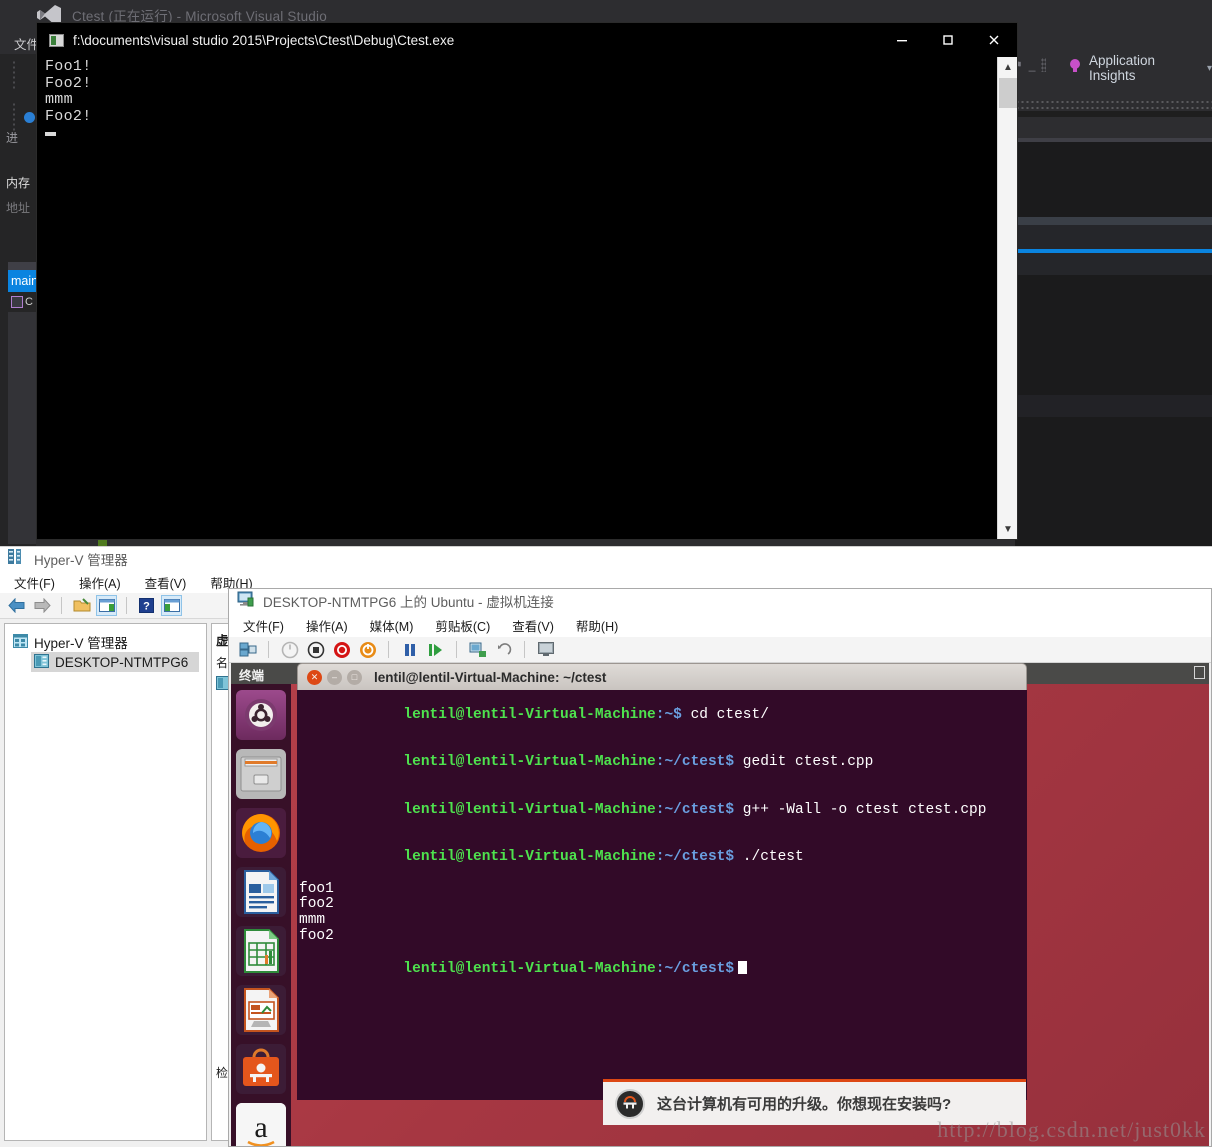 The height and width of the screenshot is (1147, 1212). I want to click on turn-off-icon, so click(315, 649).